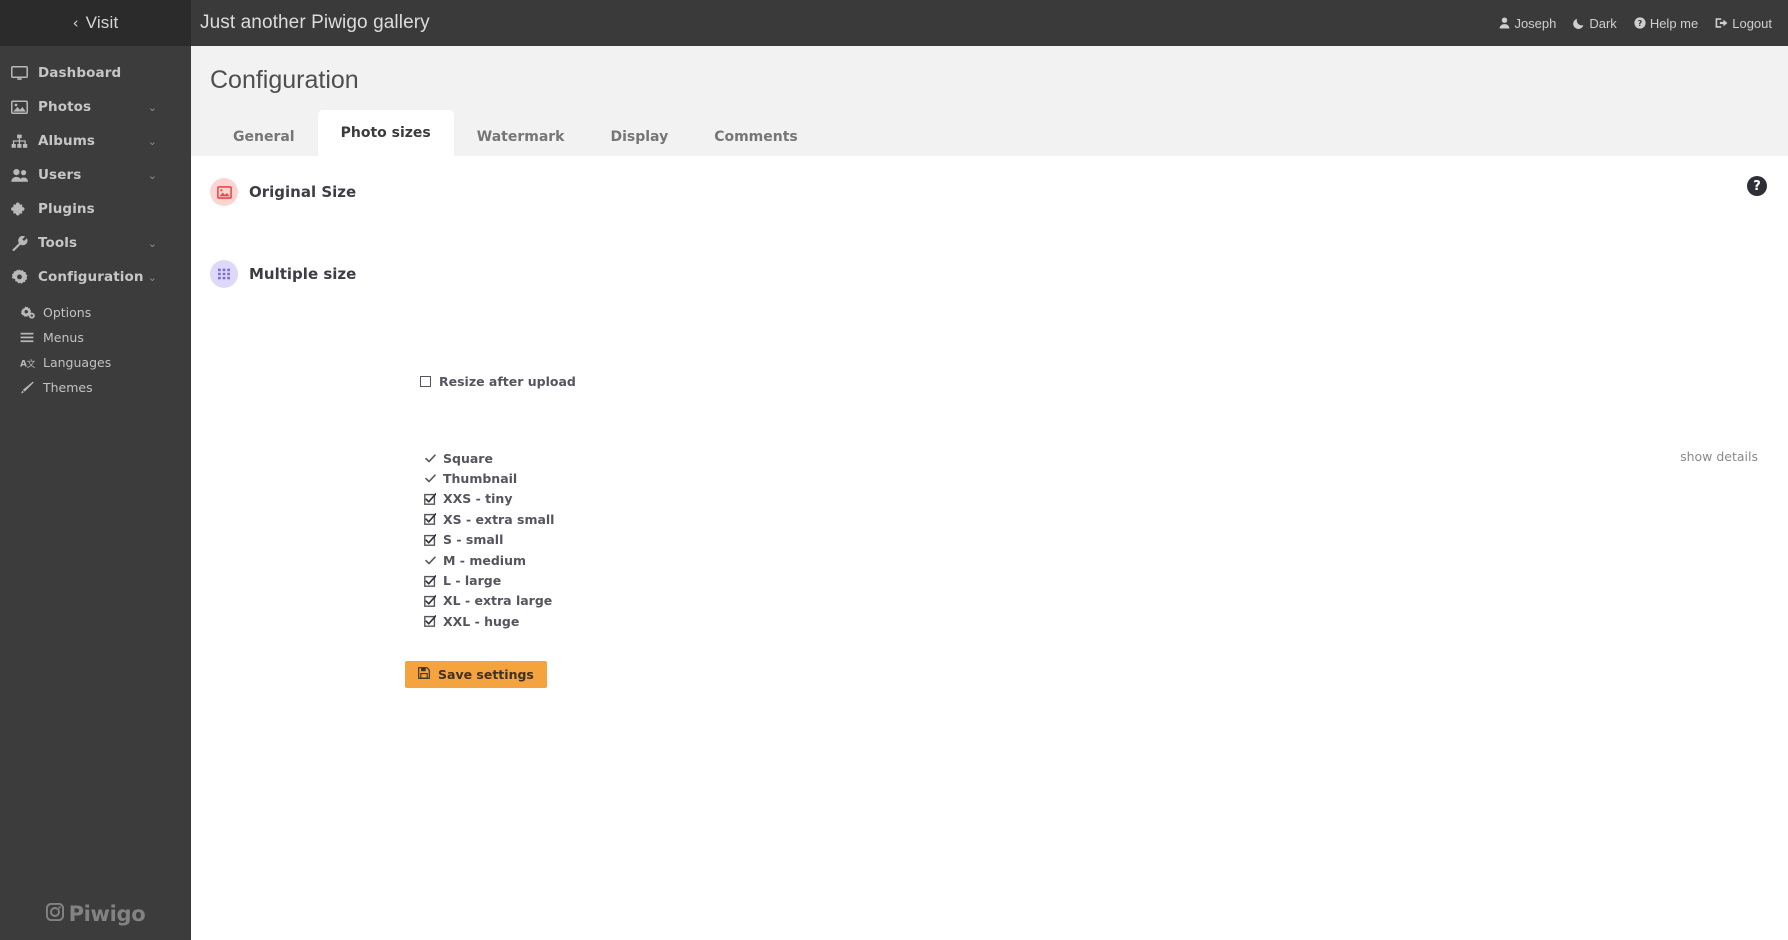 The height and width of the screenshot is (940, 1788). I want to click on size-row-s-small: S - small, so click(488, 540).